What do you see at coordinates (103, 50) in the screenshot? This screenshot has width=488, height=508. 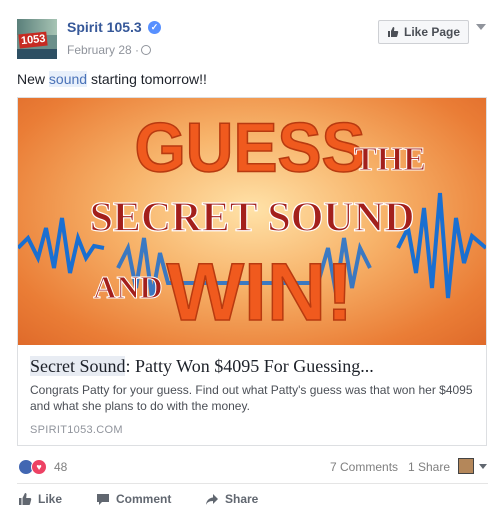 I see `post-timestamp: February 28 ·` at bounding box center [103, 50].